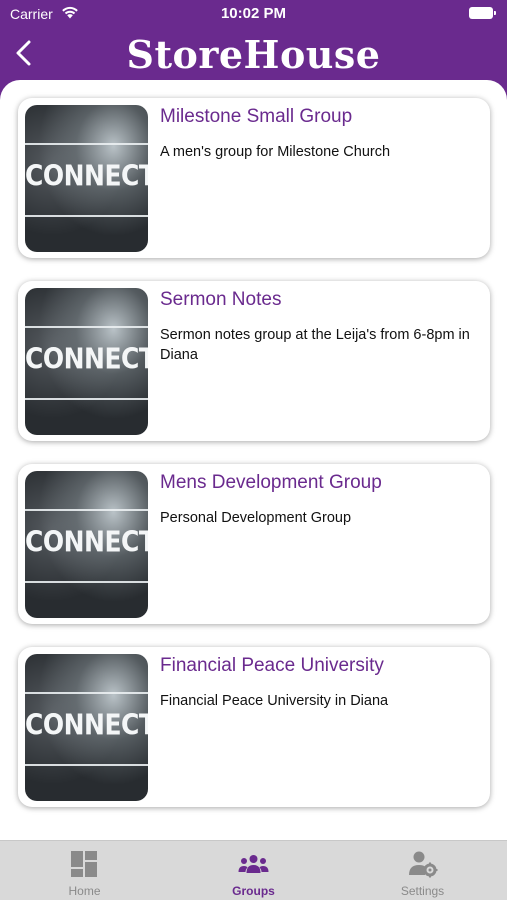 The height and width of the screenshot is (900, 507). I want to click on dashboard-grid-icon, so click(84, 864).